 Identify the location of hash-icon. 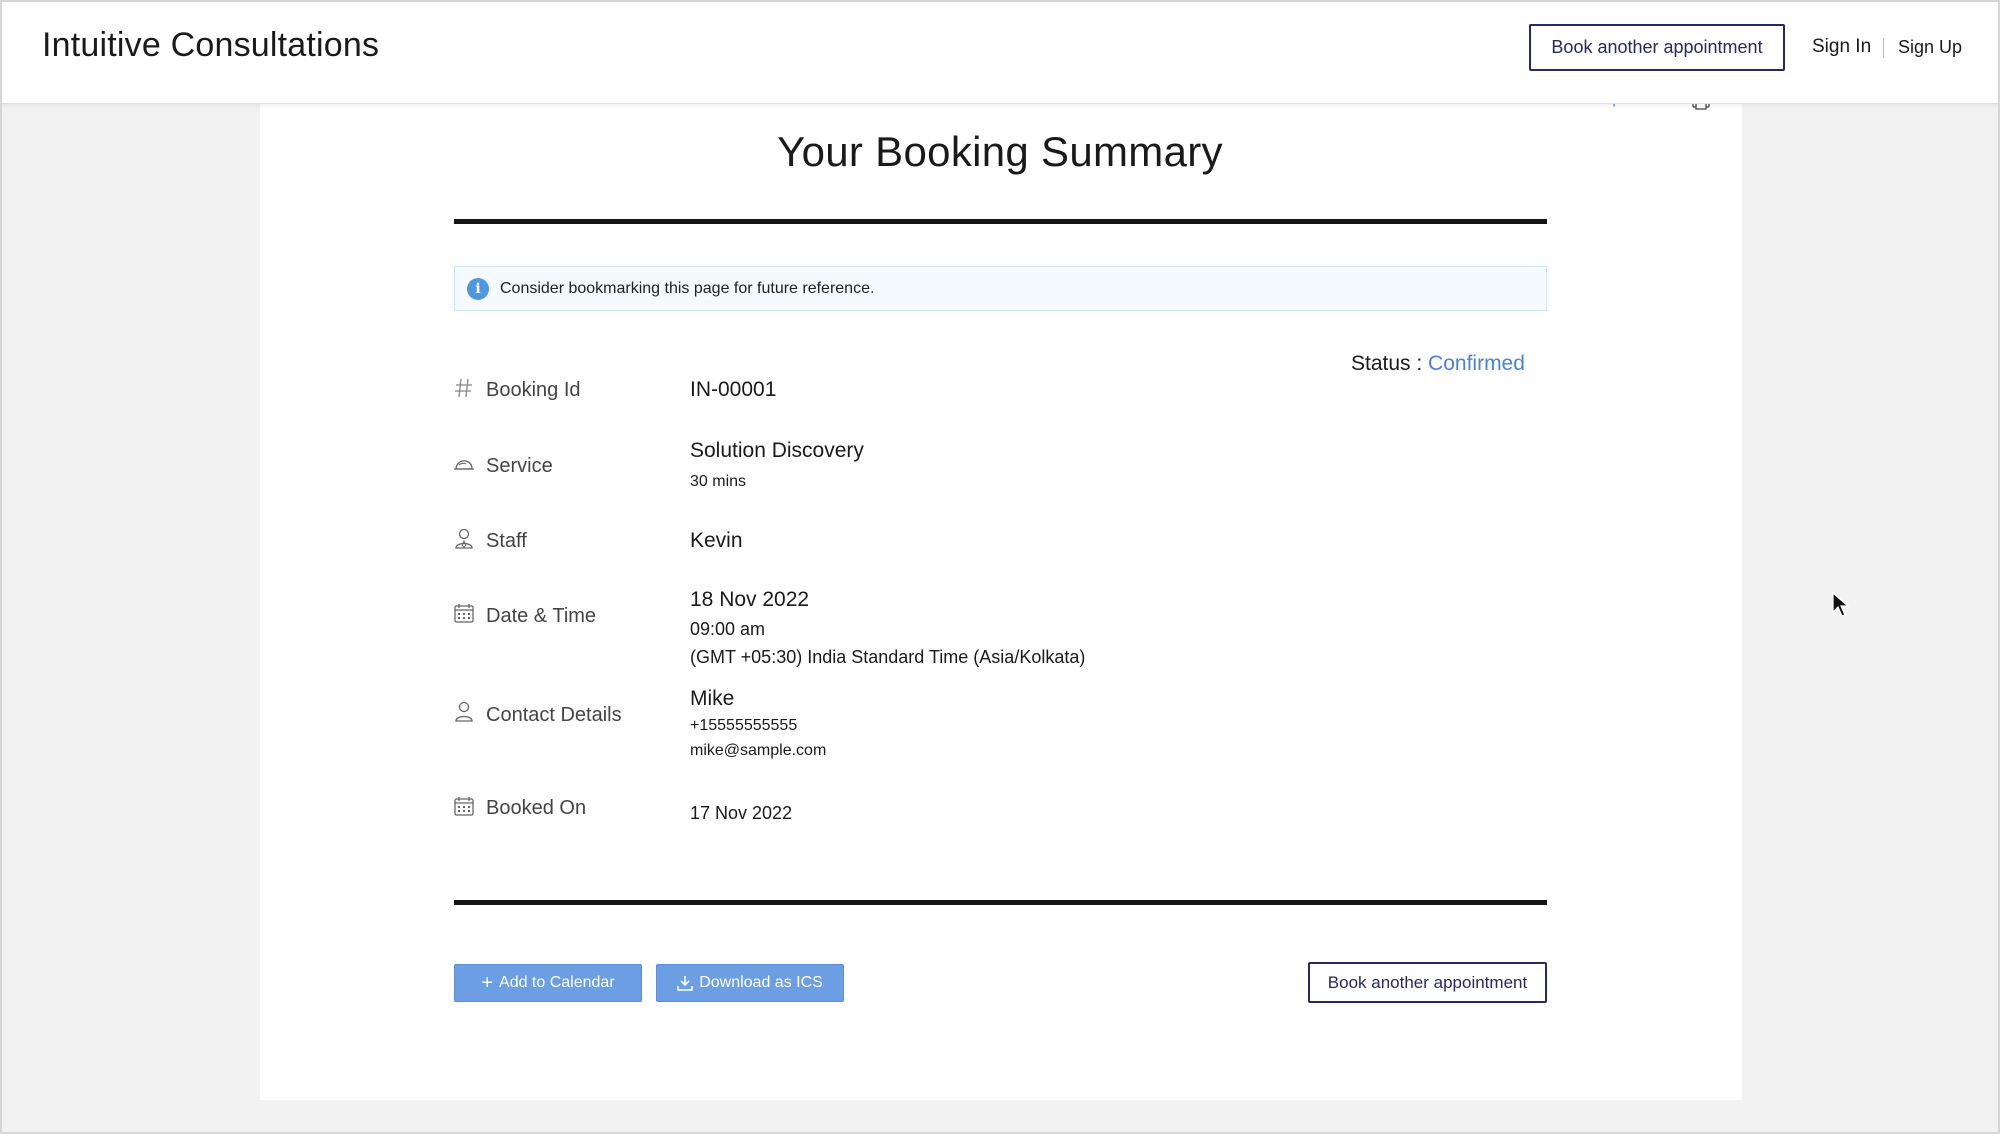
(463, 388).